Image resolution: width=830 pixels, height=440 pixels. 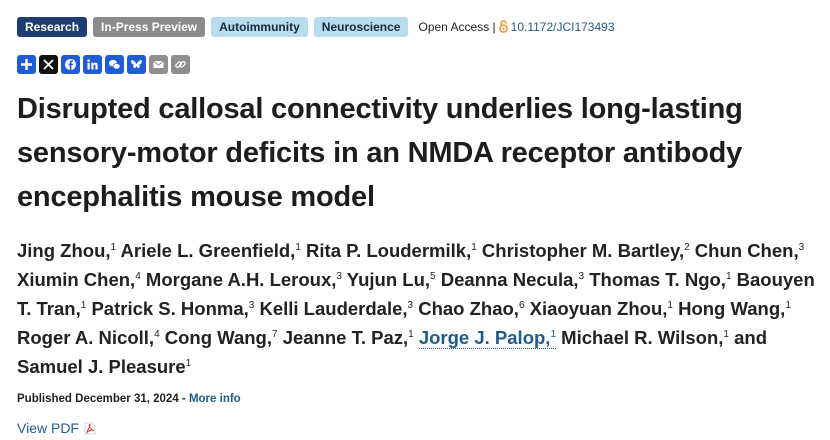 What do you see at coordinates (259, 26) in the screenshot?
I see `autoimmunity-tag: Autoimmunity` at bounding box center [259, 26].